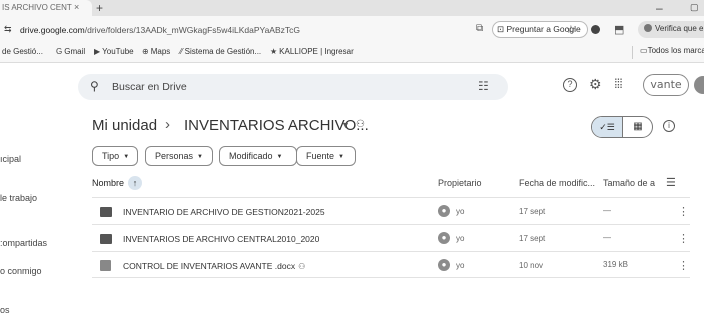 The width and height of the screenshot is (704, 313). What do you see at coordinates (21, 271) in the screenshot?
I see `sidebar-item-shared-with-me: o conmigo` at bounding box center [21, 271].